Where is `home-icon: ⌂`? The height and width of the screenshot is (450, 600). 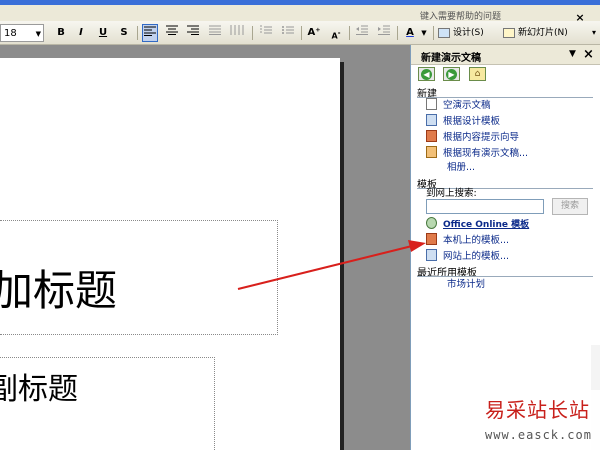 home-icon: ⌂ is located at coordinates (477, 74).